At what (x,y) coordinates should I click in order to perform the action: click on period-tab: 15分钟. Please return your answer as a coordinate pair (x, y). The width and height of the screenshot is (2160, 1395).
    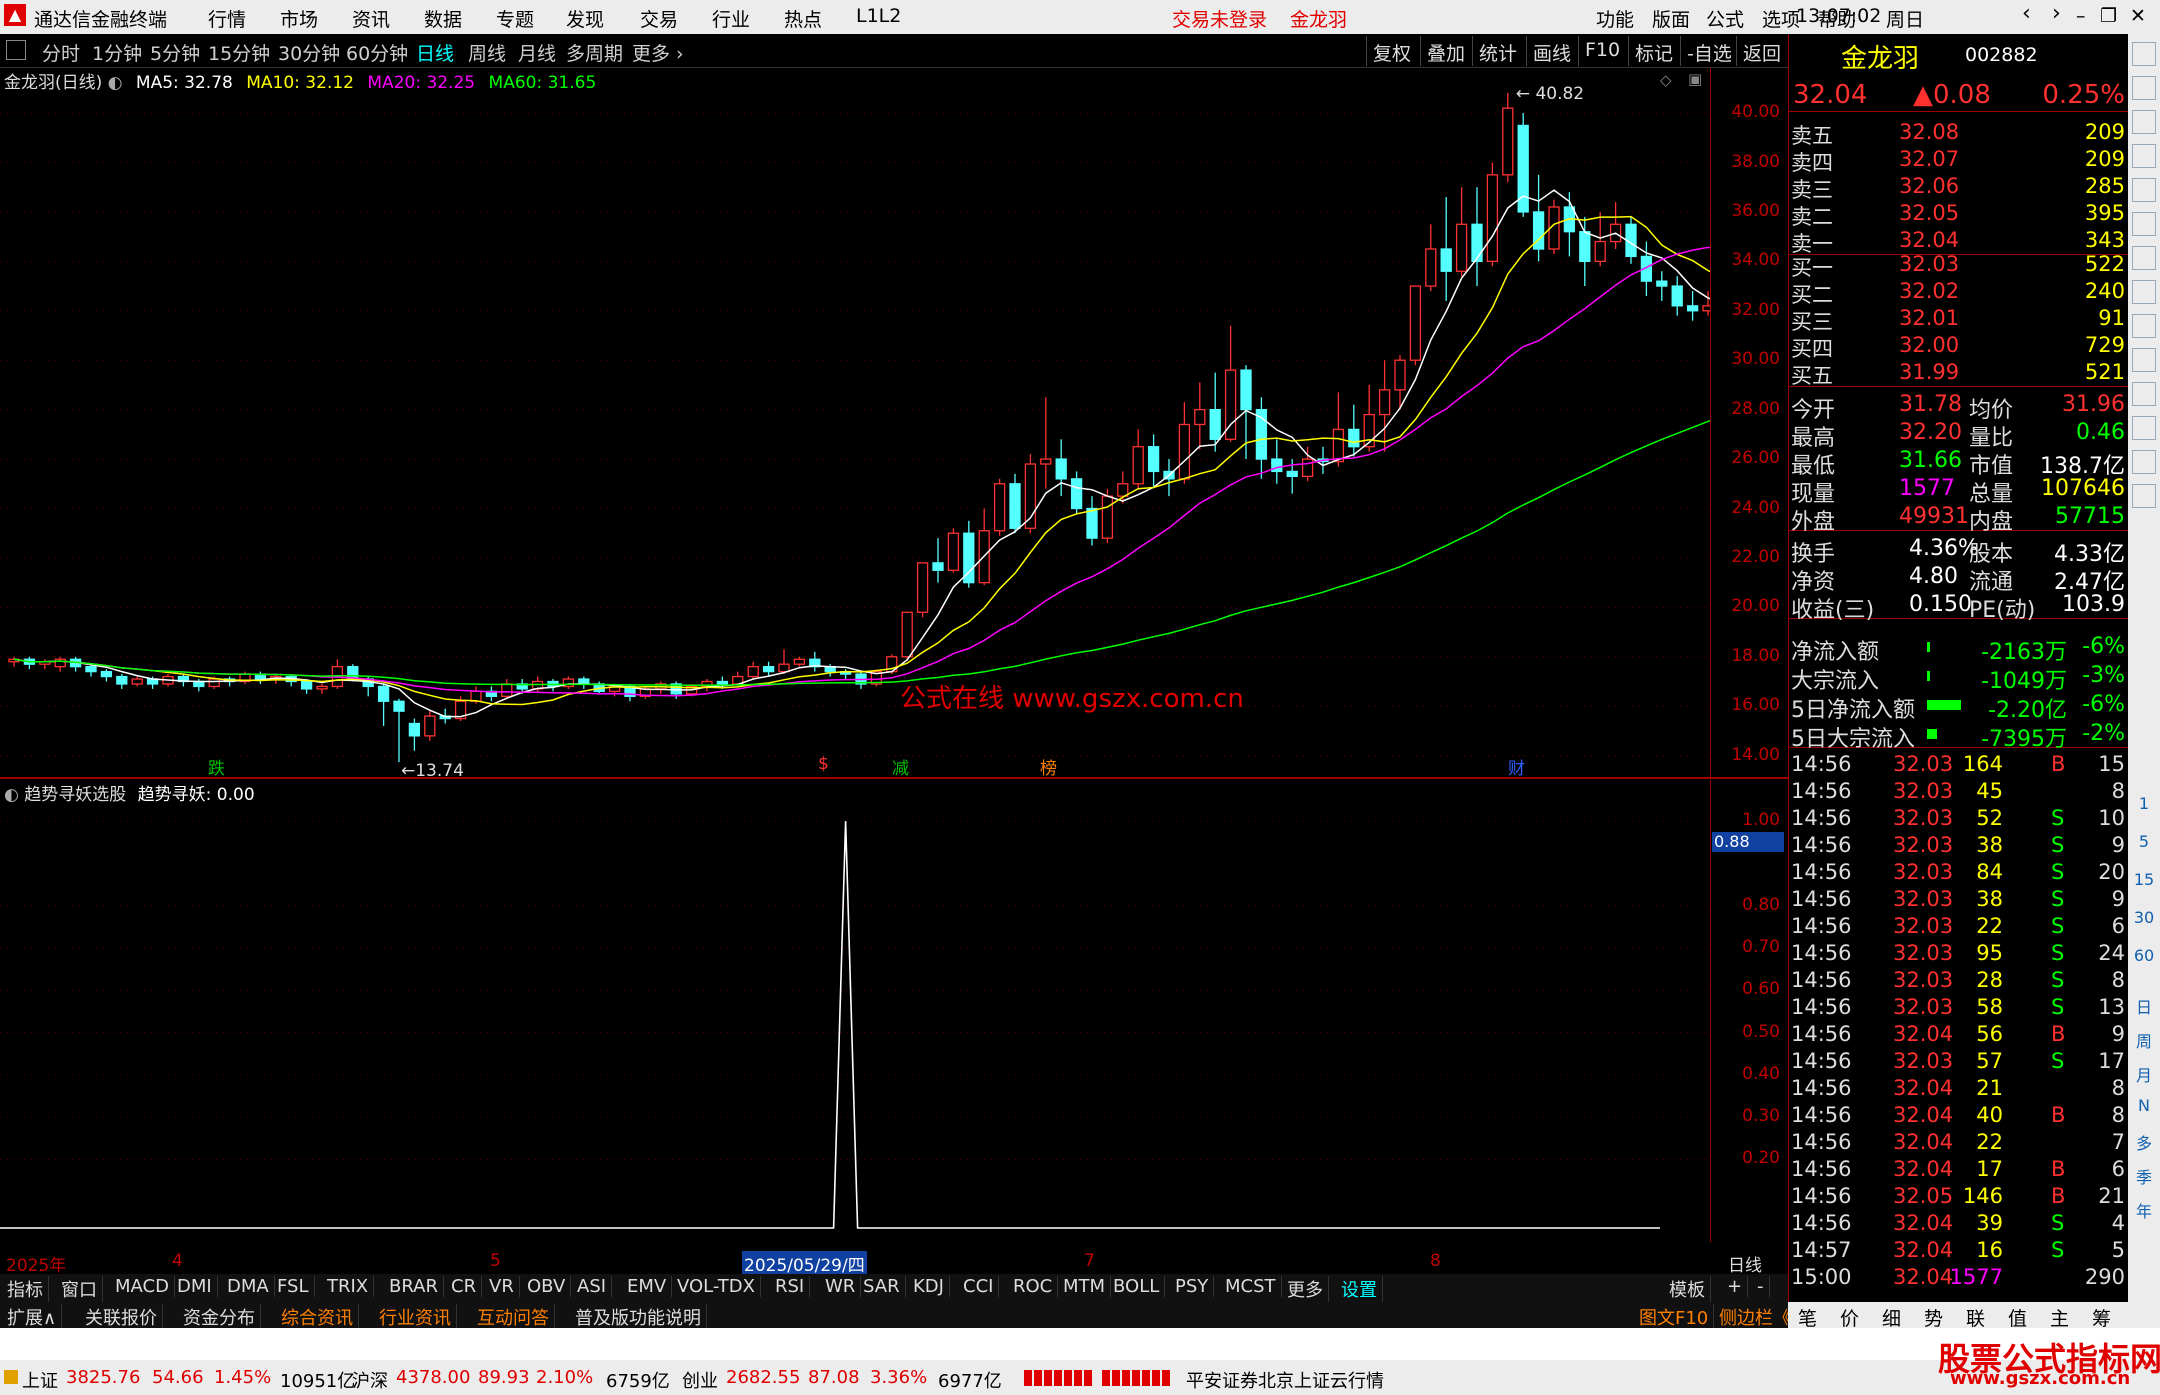
    Looking at the image, I should click on (239, 52).